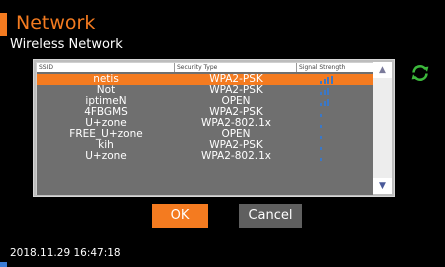 Image resolution: width=445 pixels, height=267 pixels. I want to click on page-title: Network, so click(56, 23).